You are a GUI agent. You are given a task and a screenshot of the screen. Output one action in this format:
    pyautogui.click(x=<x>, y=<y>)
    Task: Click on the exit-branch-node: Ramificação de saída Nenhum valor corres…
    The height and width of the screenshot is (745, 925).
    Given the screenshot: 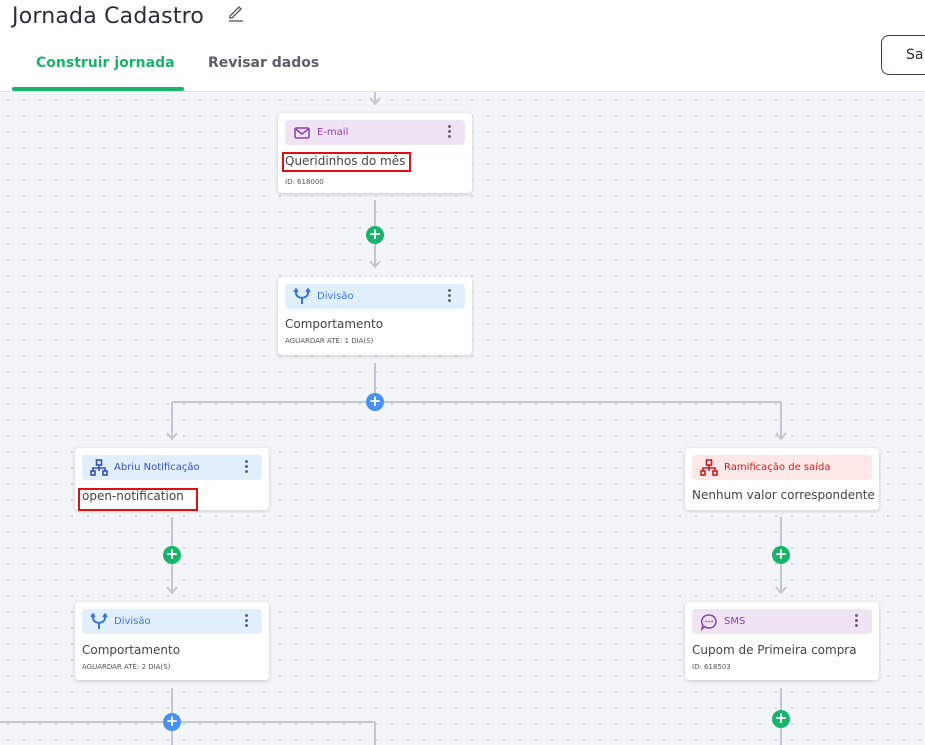 What is the action you would take?
    pyautogui.click(x=782, y=479)
    